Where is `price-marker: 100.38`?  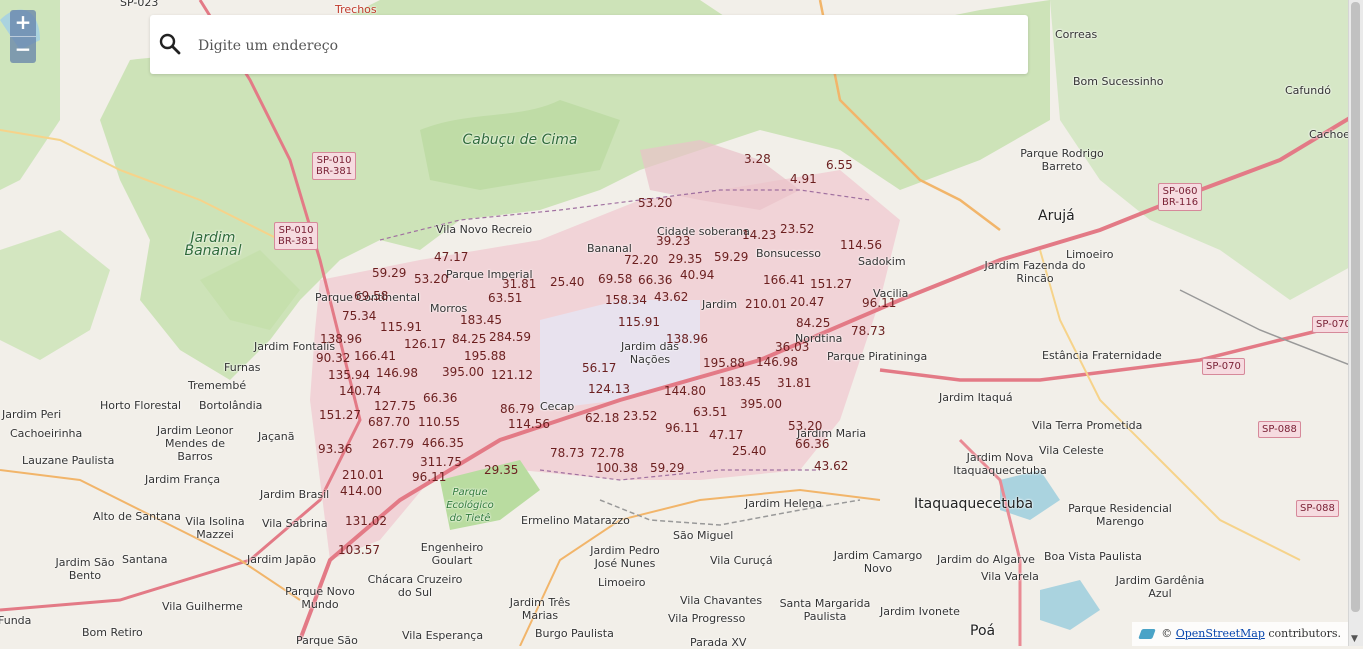 price-marker: 100.38 is located at coordinates (617, 468).